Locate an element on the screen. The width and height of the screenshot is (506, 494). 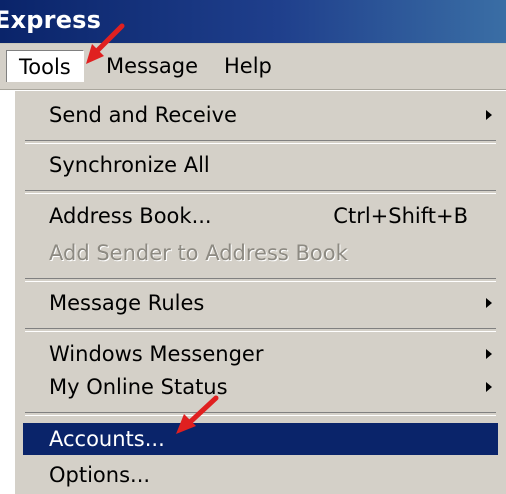
menu-item-label: Synchronize All is located at coordinates (129, 165).